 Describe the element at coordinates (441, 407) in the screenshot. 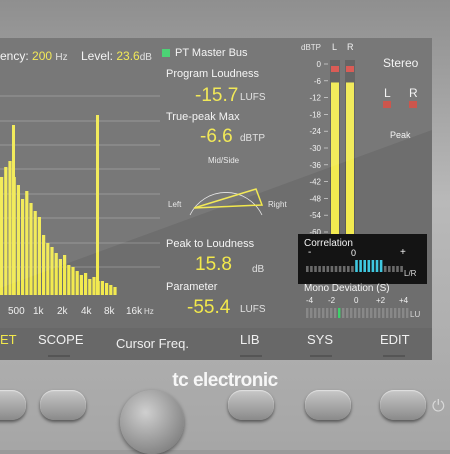

I see `power-icon: ⏻` at that location.